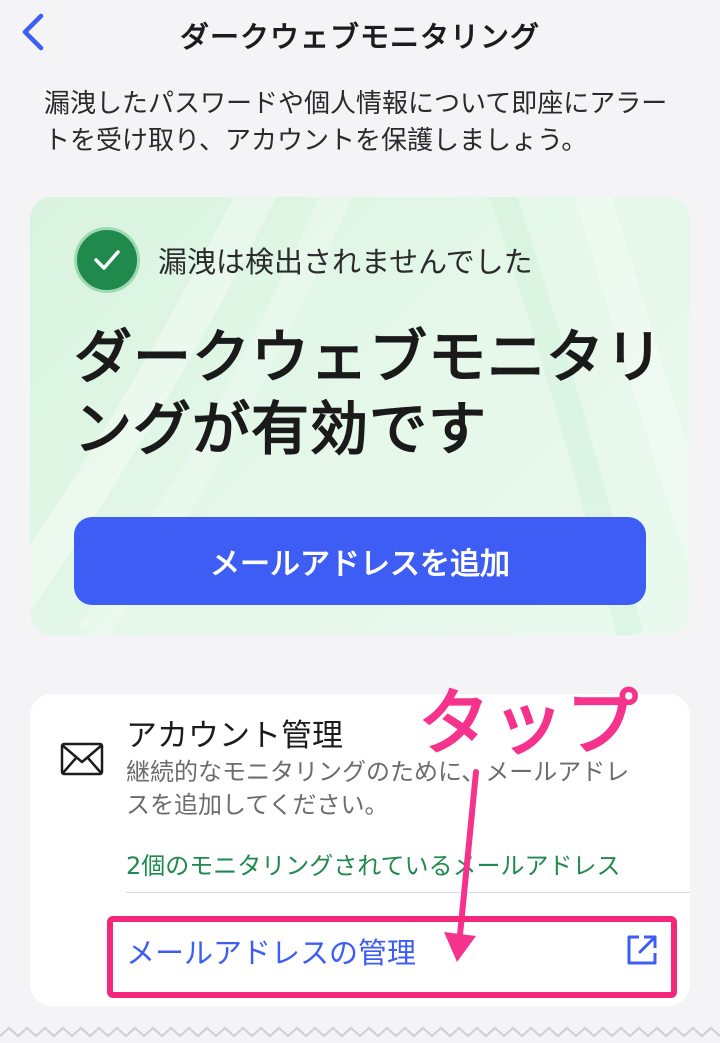  What do you see at coordinates (369, 393) in the screenshot?
I see `hero-title: ダークウェブモニタリングが有効です` at bounding box center [369, 393].